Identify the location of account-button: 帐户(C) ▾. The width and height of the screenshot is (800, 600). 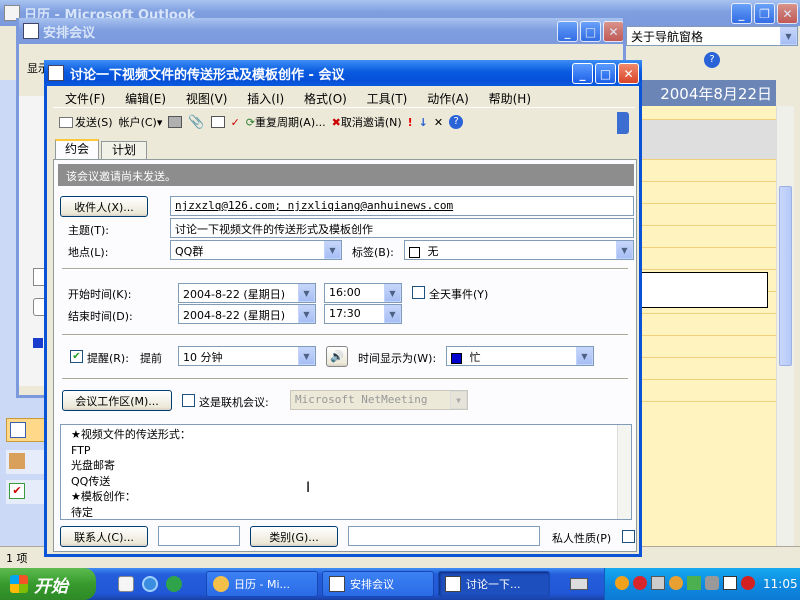
(141, 122).